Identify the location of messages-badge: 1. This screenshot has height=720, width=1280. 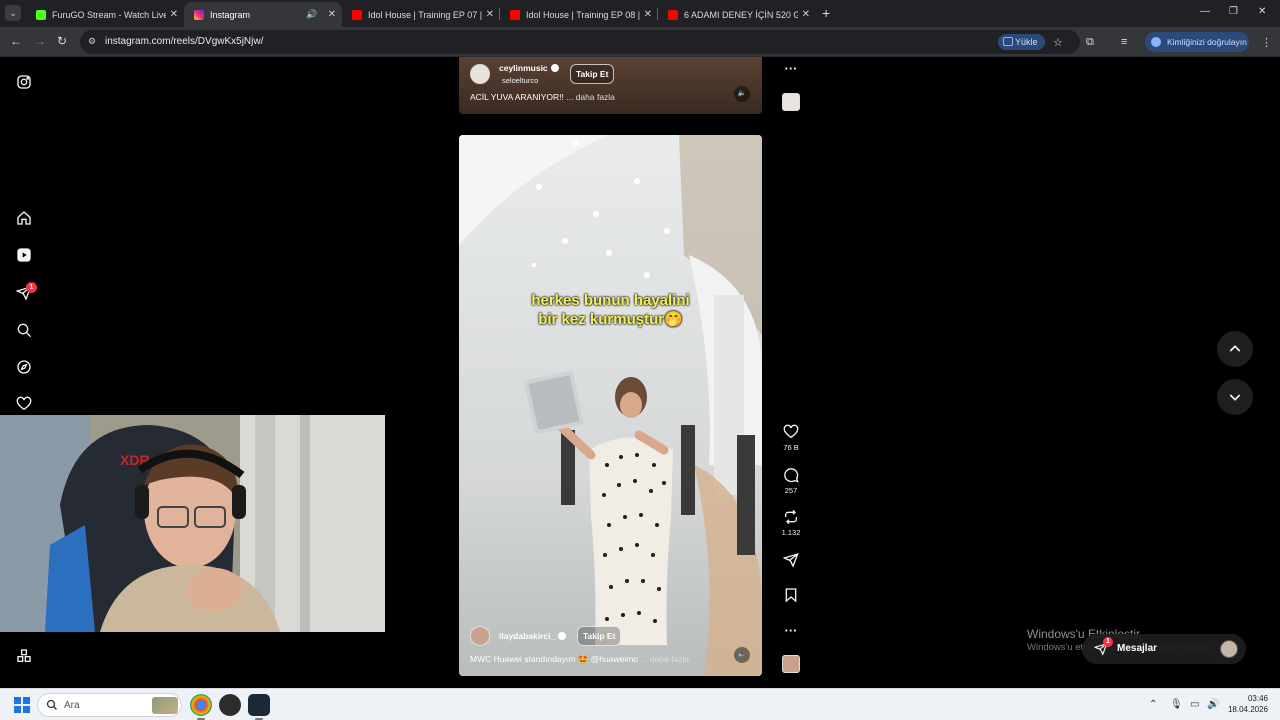
(1108, 642).